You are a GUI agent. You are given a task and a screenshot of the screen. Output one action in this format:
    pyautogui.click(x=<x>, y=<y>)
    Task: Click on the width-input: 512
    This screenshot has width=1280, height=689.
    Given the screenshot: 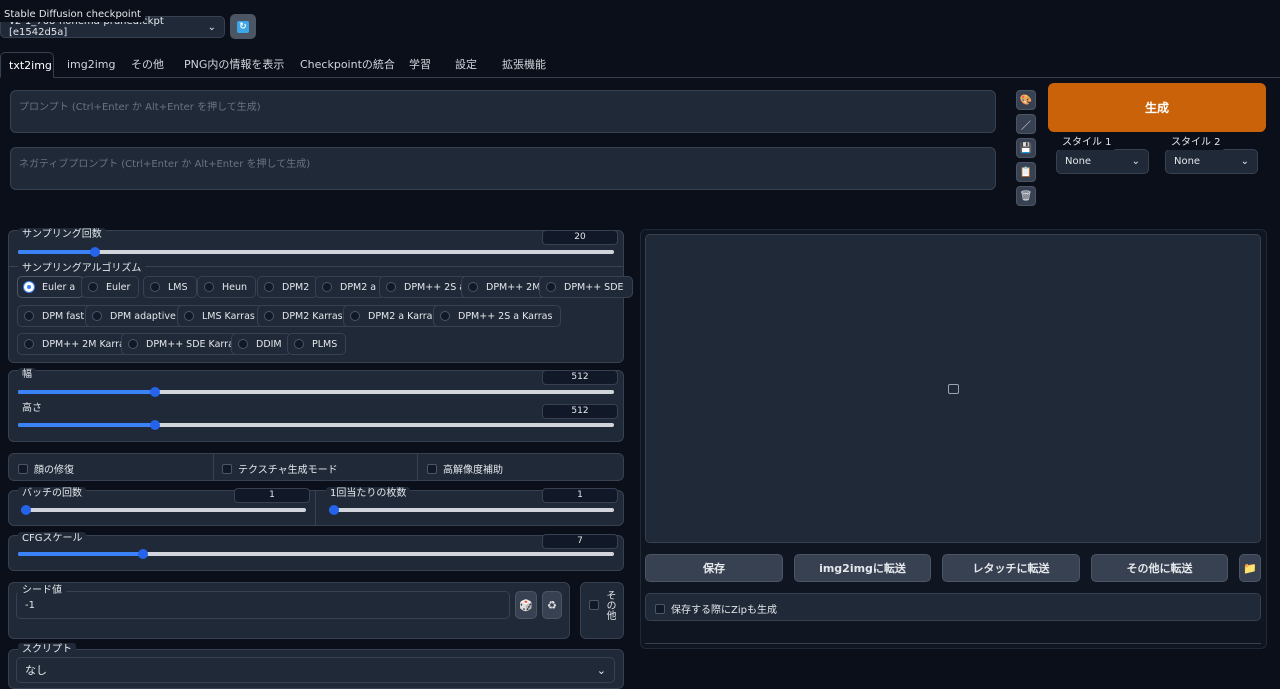 What is the action you would take?
    pyautogui.click(x=580, y=377)
    